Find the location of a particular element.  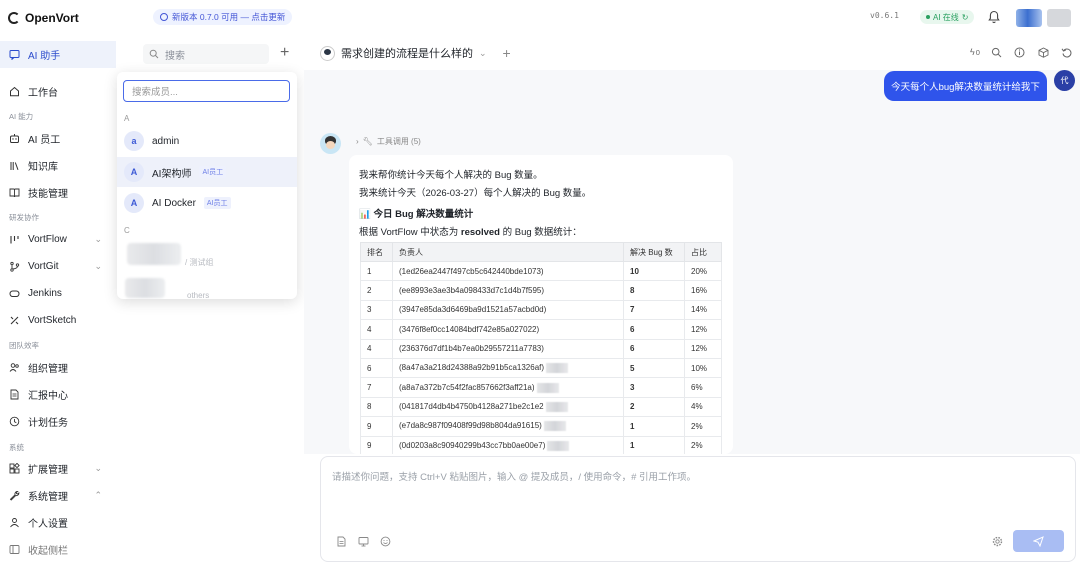

sidebar-item-system: 系统管理 ⌃ is located at coordinates (58, 495).